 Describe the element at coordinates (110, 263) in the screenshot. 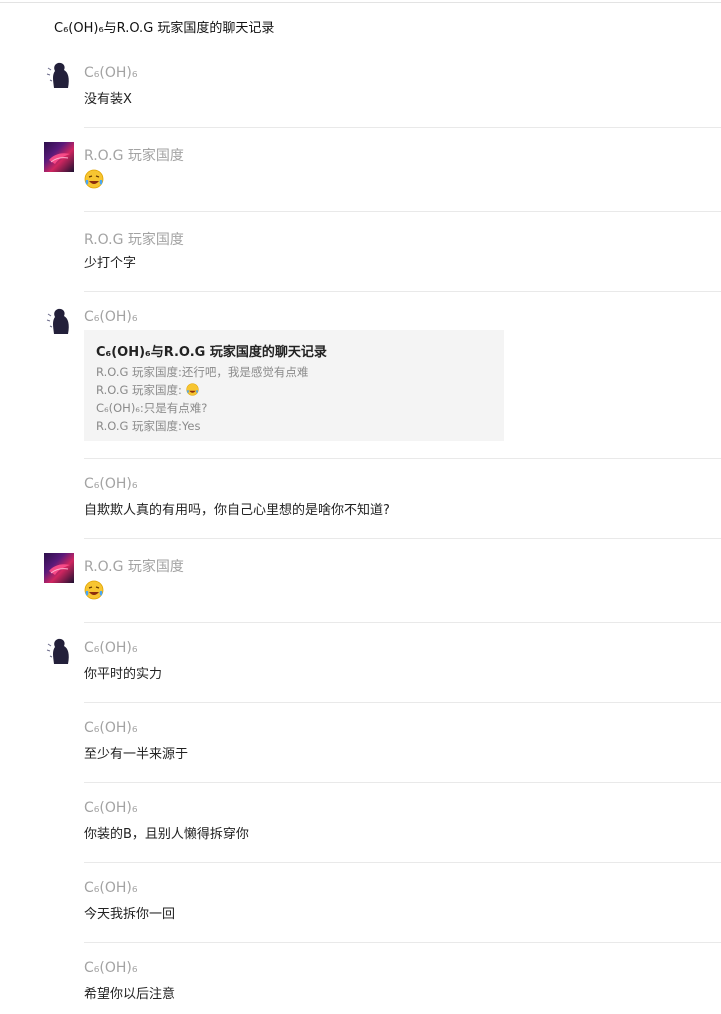

I see `message-text: 少打个字` at that location.